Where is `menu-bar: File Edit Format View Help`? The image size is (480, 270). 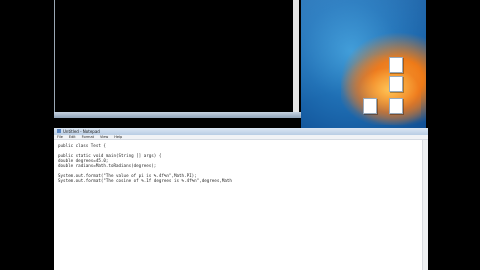 menu-bar: File Edit Format View Help is located at coordinates (241, 137).